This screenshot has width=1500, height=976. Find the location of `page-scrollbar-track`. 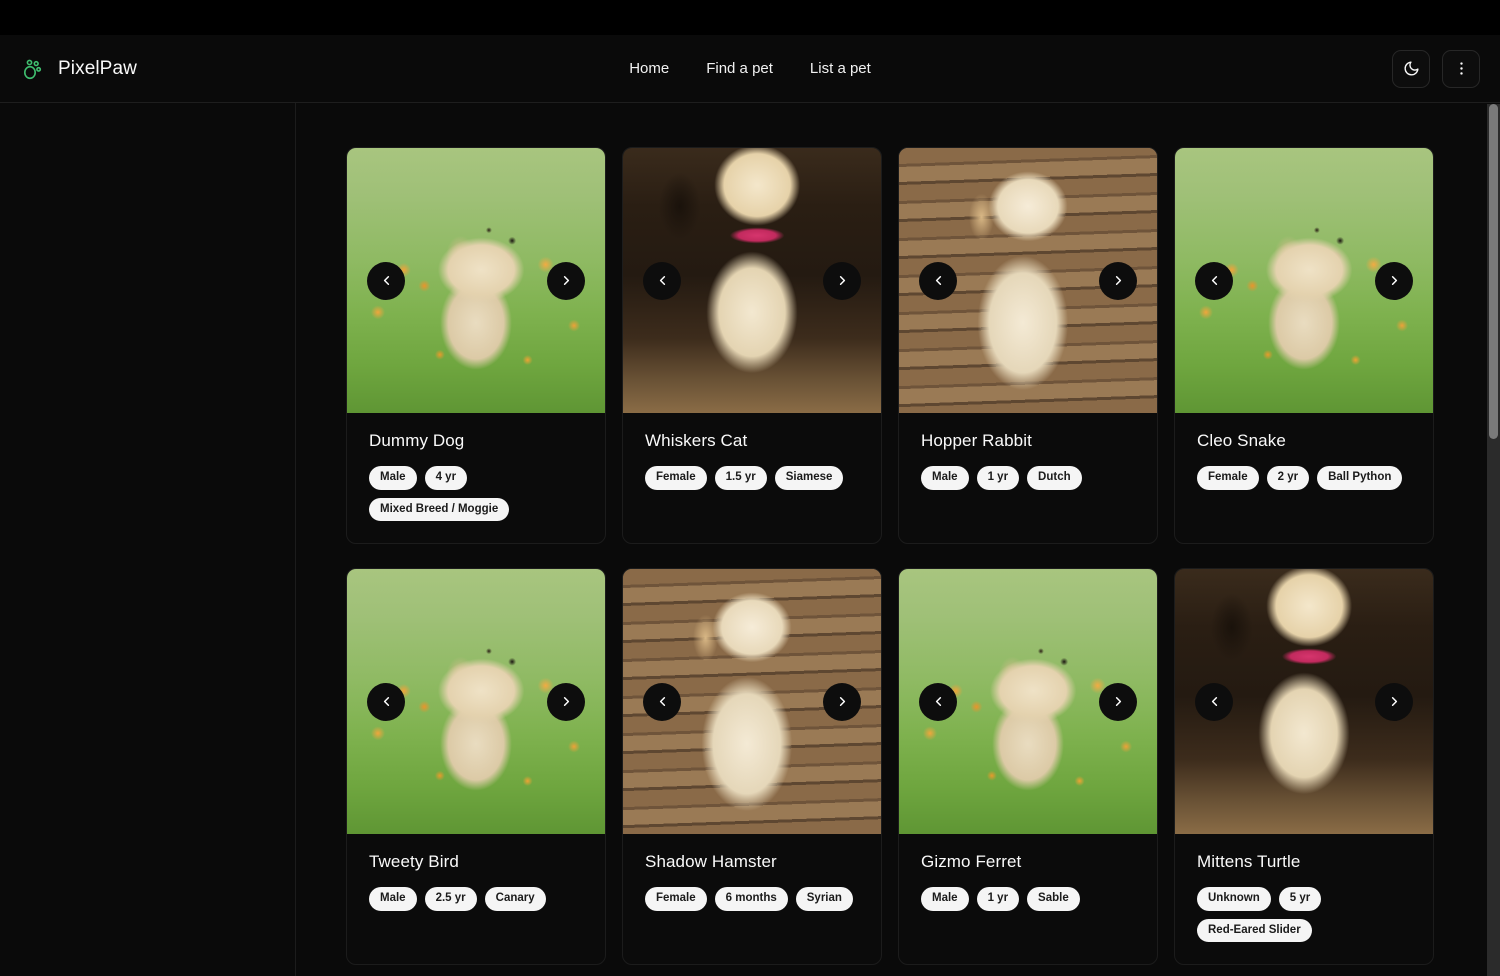

page-scrollbar-track is located at coordinates (1493, 540).